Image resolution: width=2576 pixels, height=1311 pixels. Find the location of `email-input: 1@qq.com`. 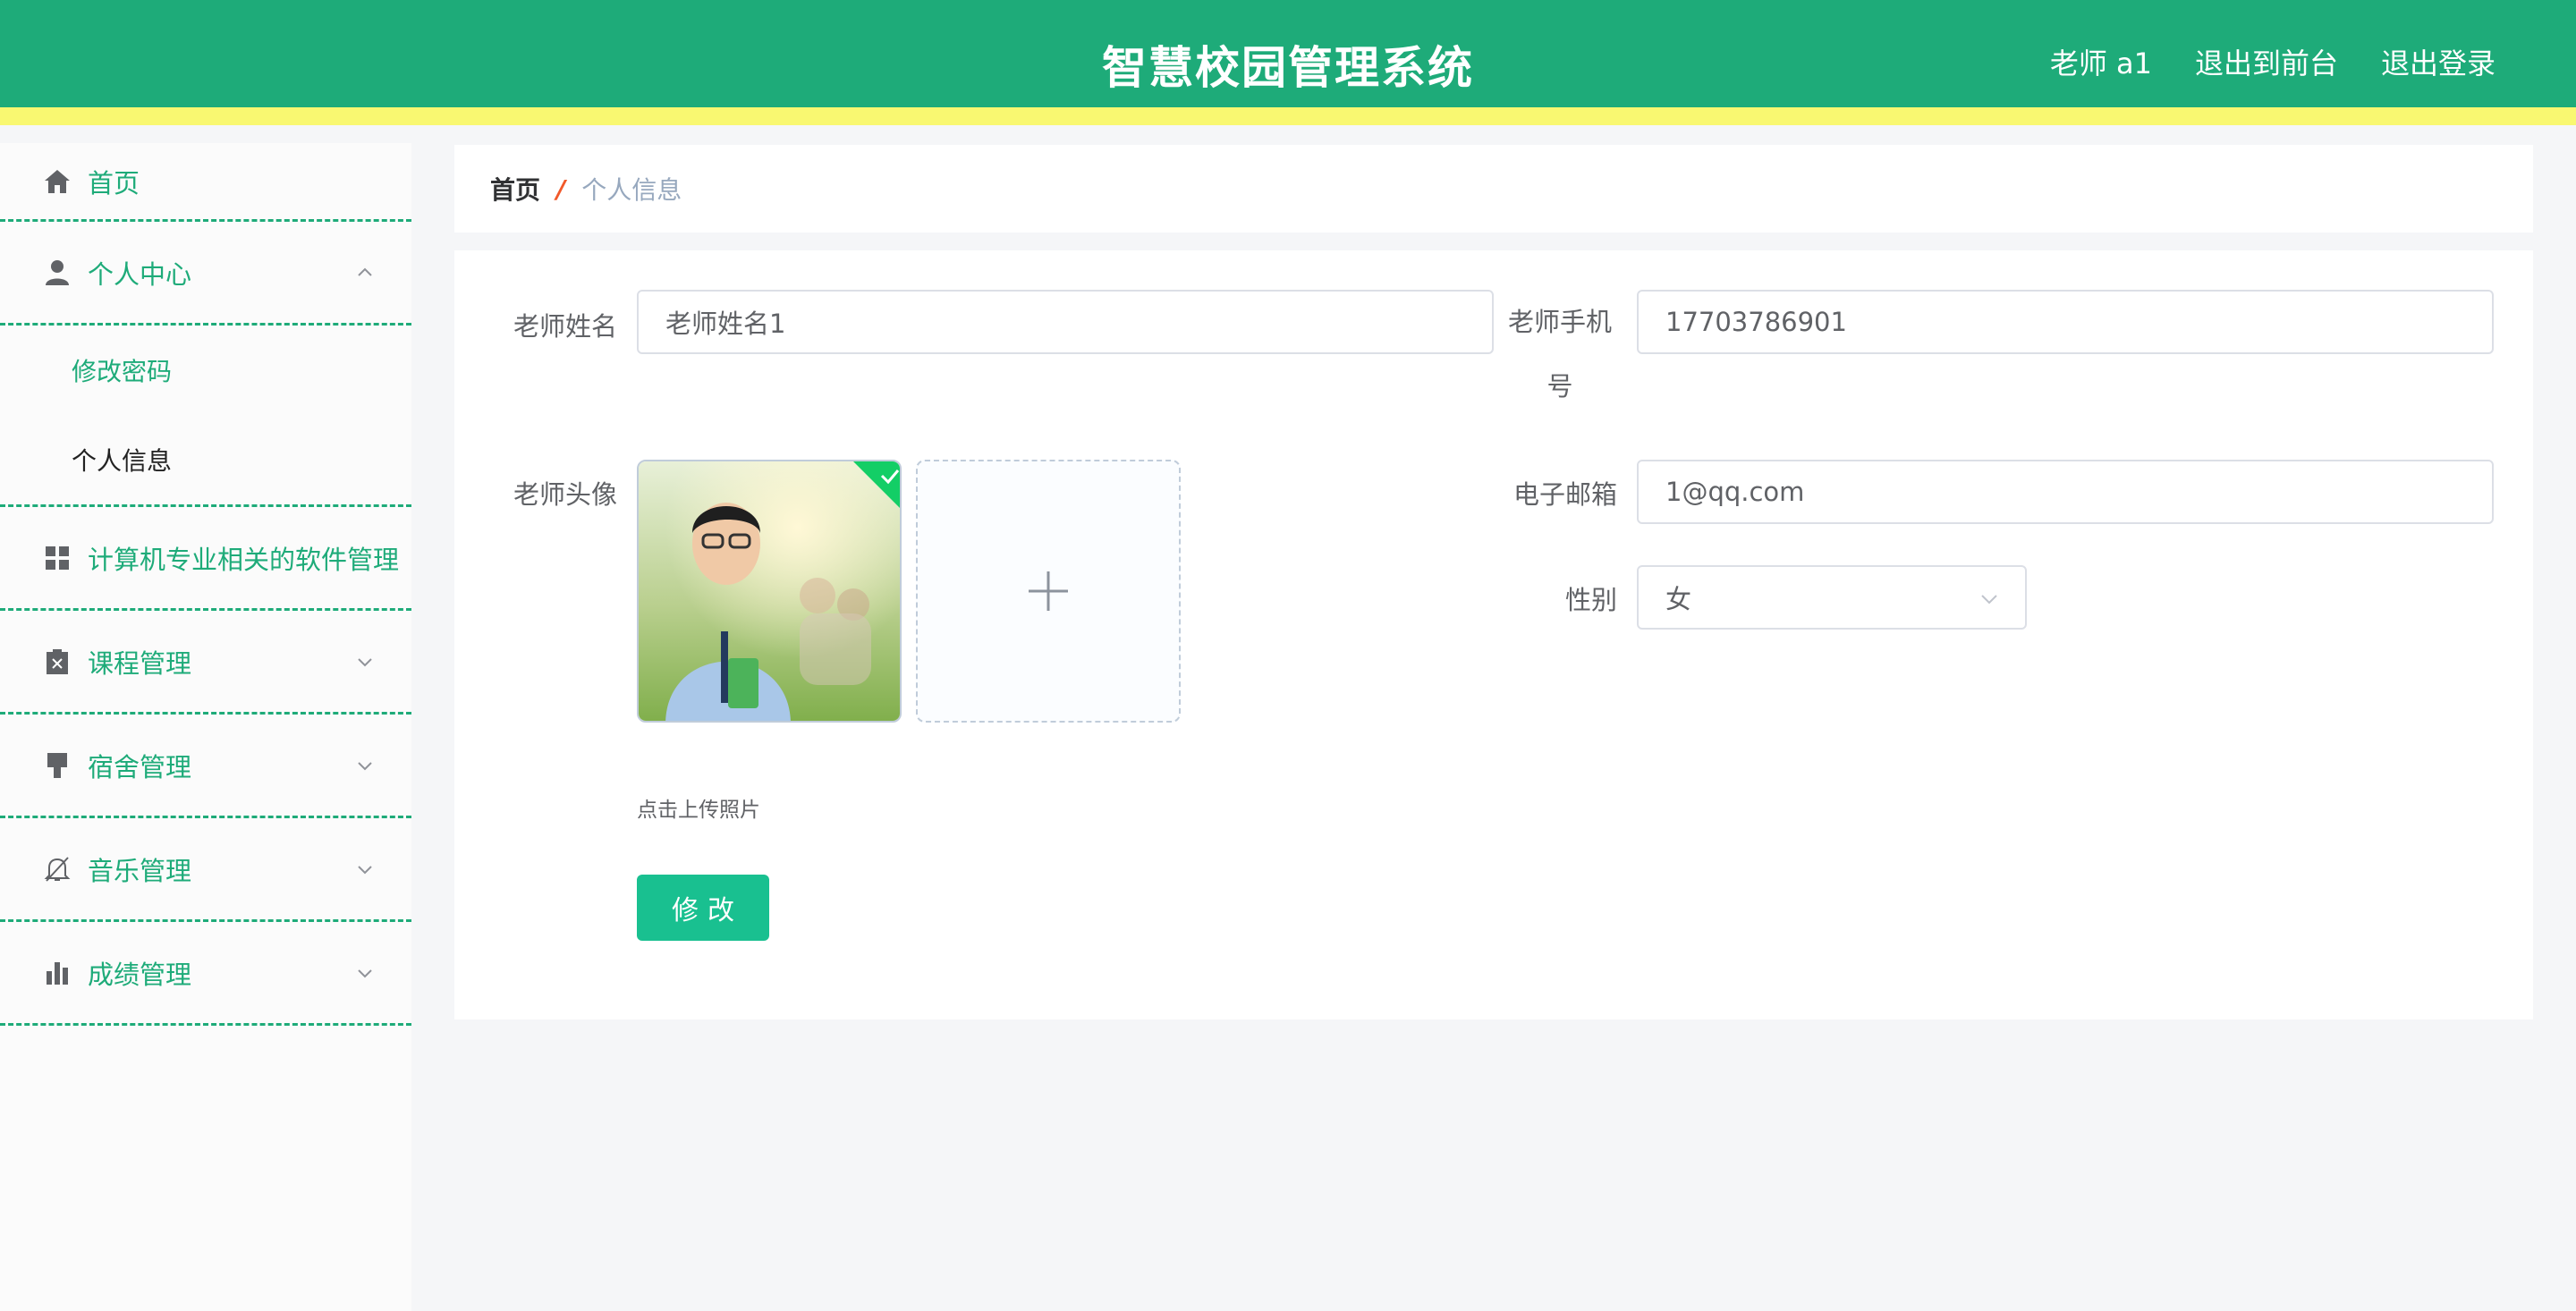

email-input: 1@qq.com is located at coordinates (2065, 492).